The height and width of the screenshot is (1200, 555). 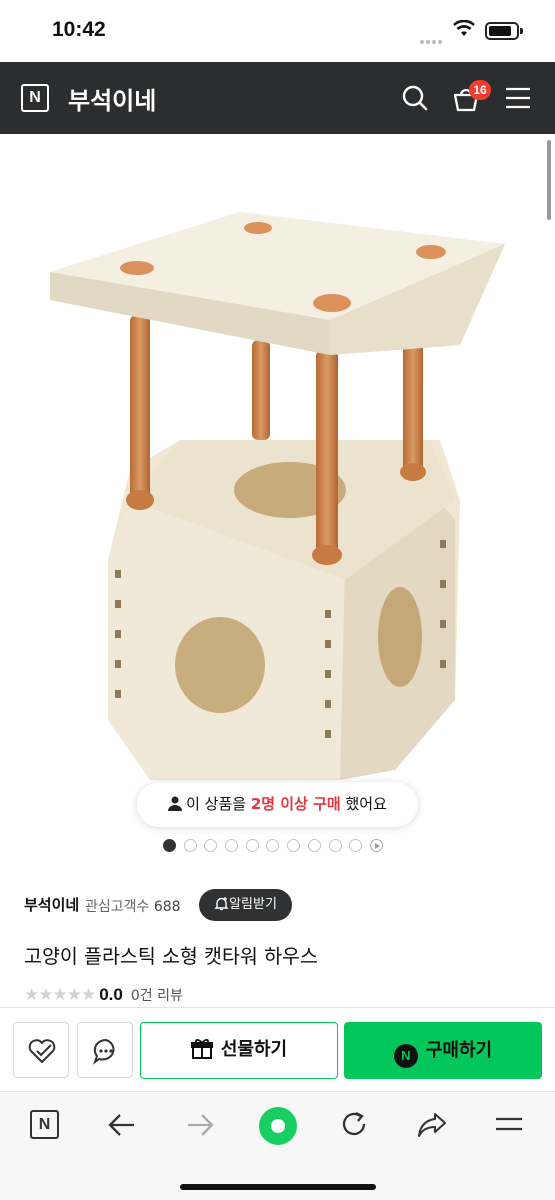 What do you see at coordinates (216, 804) in the screenshot?
I see `buyer-notice-prefix: 이 상품을` at bounding box center [216, 804].